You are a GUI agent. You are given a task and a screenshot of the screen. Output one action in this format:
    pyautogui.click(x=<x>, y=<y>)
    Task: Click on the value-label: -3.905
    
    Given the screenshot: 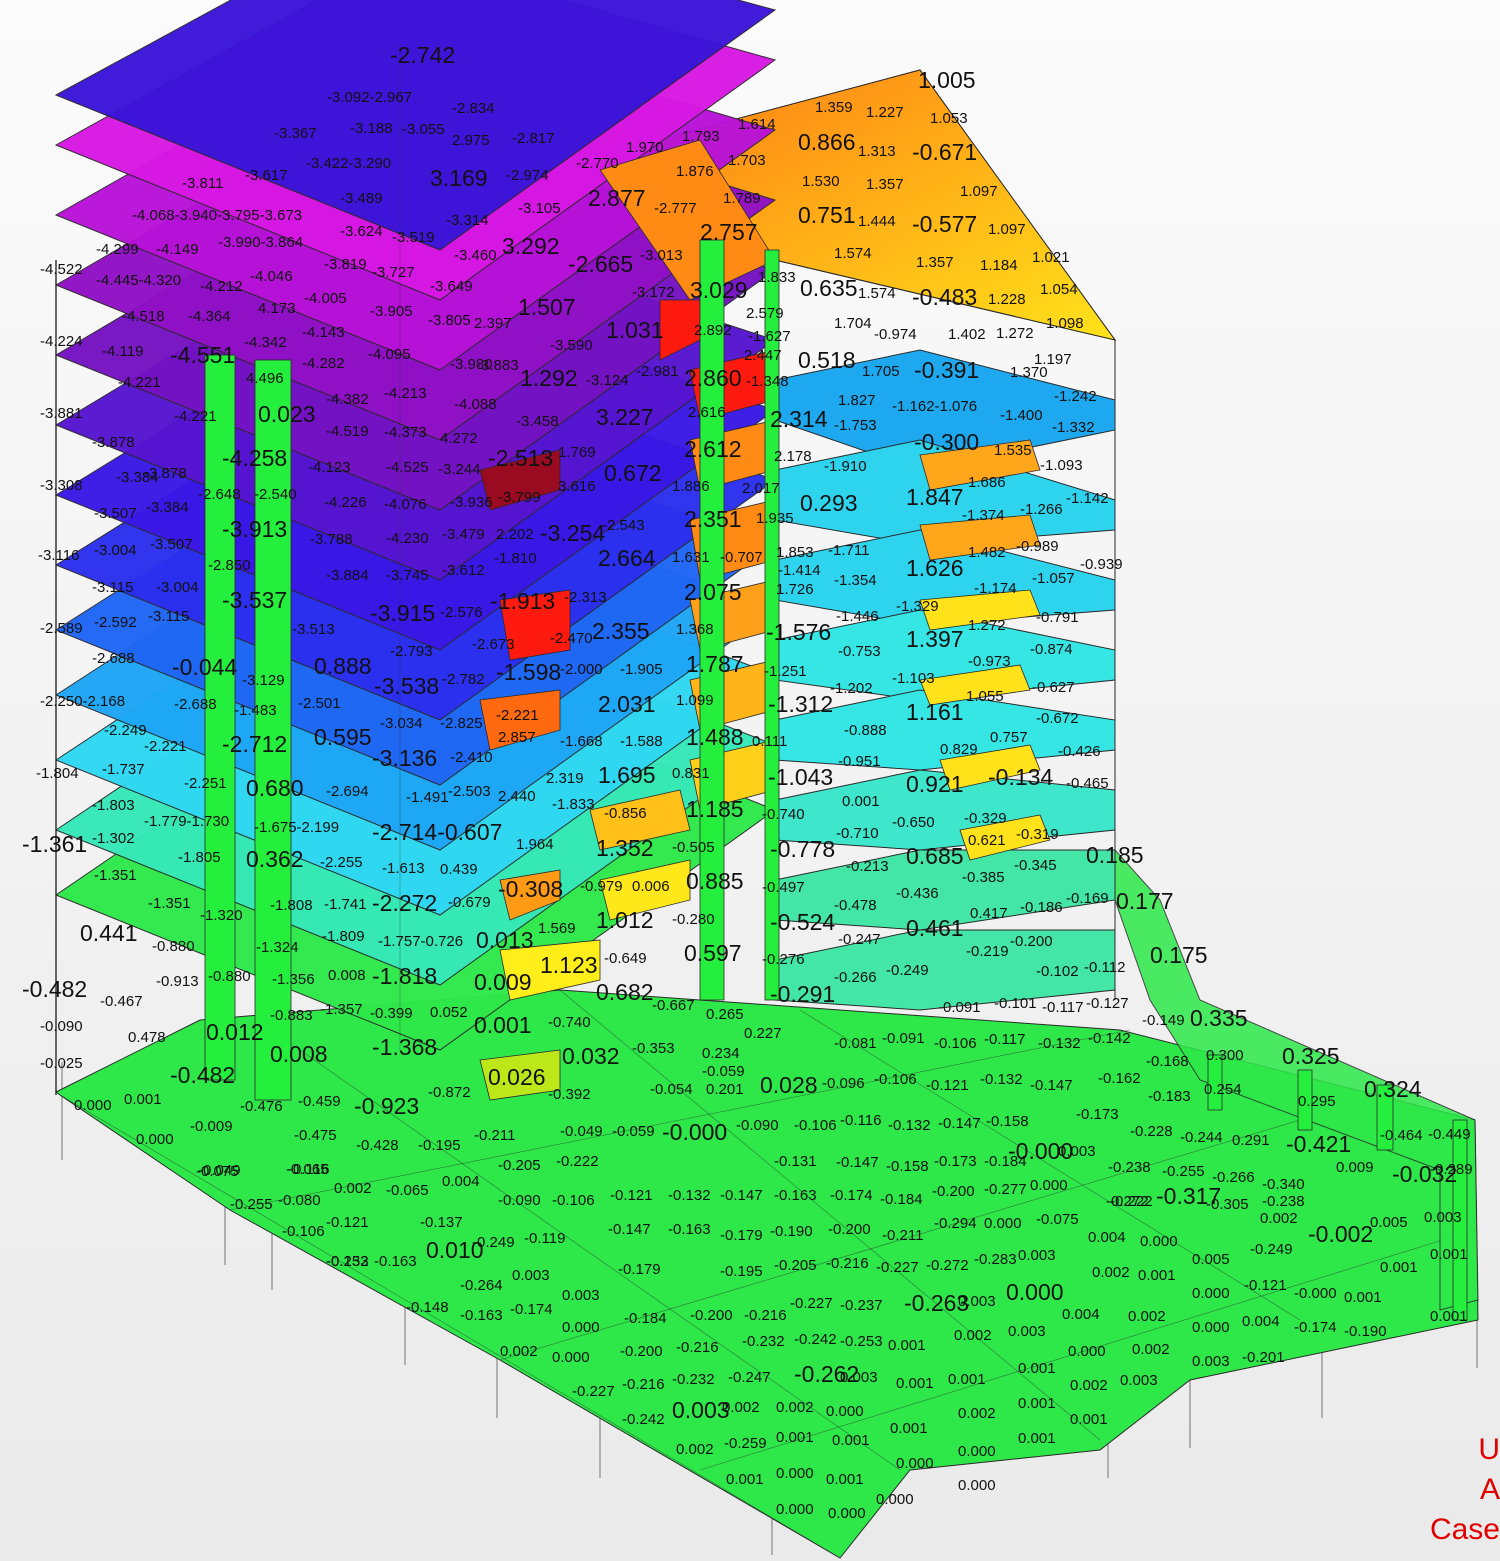 What is the action you would take?
    pyautogui.click(x=391, y=311)
    